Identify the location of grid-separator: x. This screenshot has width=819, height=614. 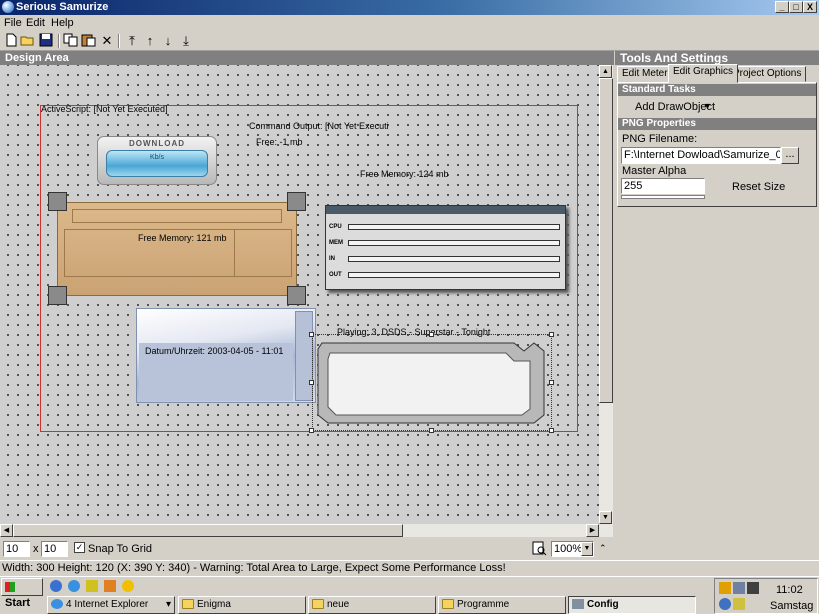
(36, 549).